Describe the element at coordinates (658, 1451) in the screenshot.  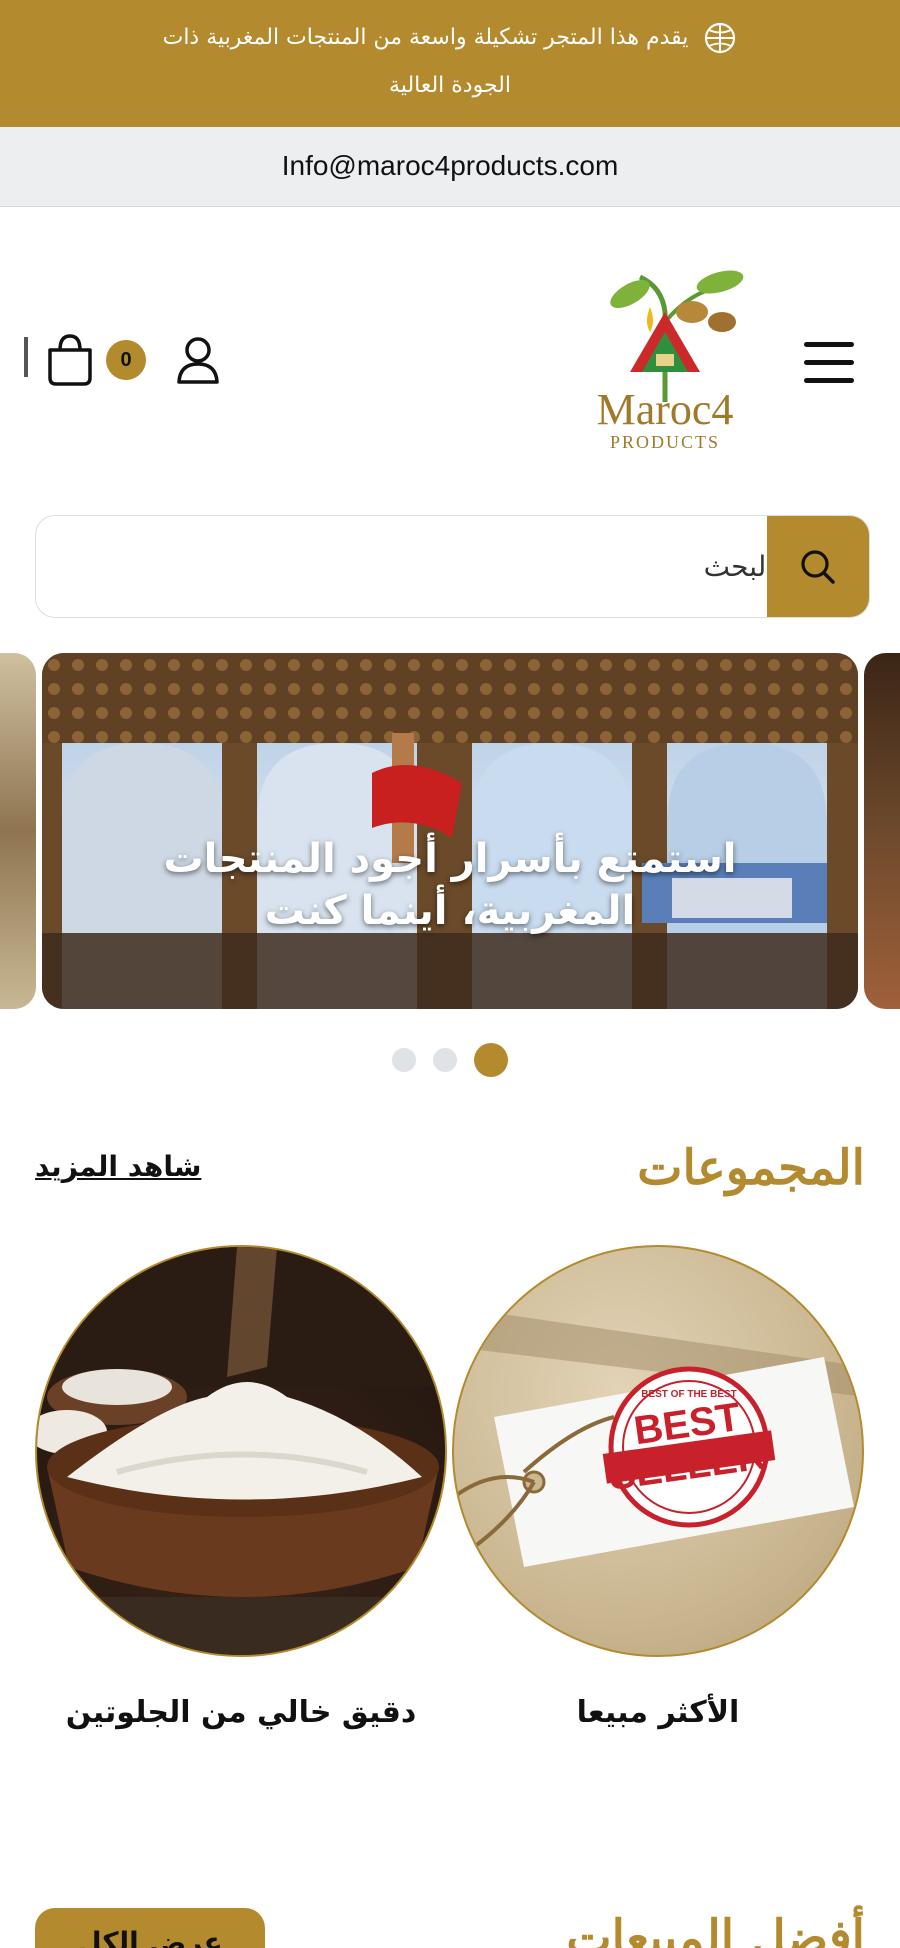
I see `collection-image: BEST OF THE BEST BEST SELLER` at that location.